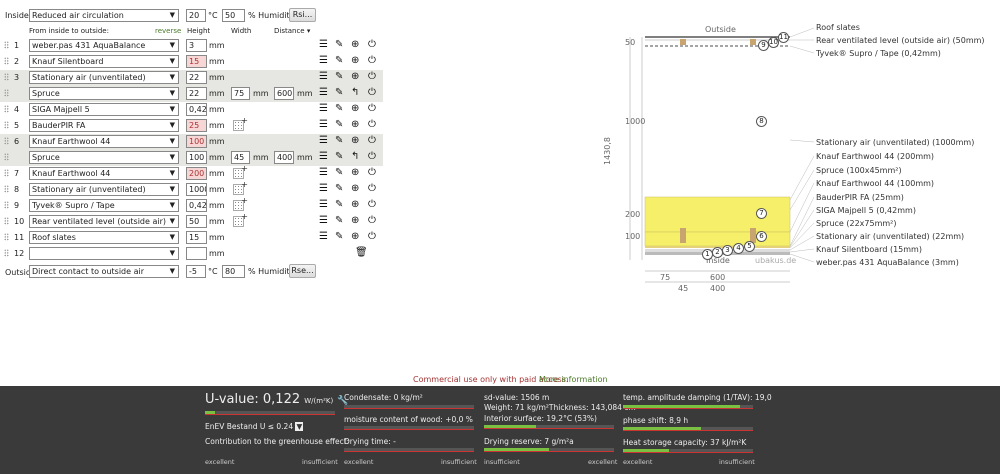 This screenshot has height=474, width=1000. I want to click on layer-marker-4: 4, so click(738, 248).